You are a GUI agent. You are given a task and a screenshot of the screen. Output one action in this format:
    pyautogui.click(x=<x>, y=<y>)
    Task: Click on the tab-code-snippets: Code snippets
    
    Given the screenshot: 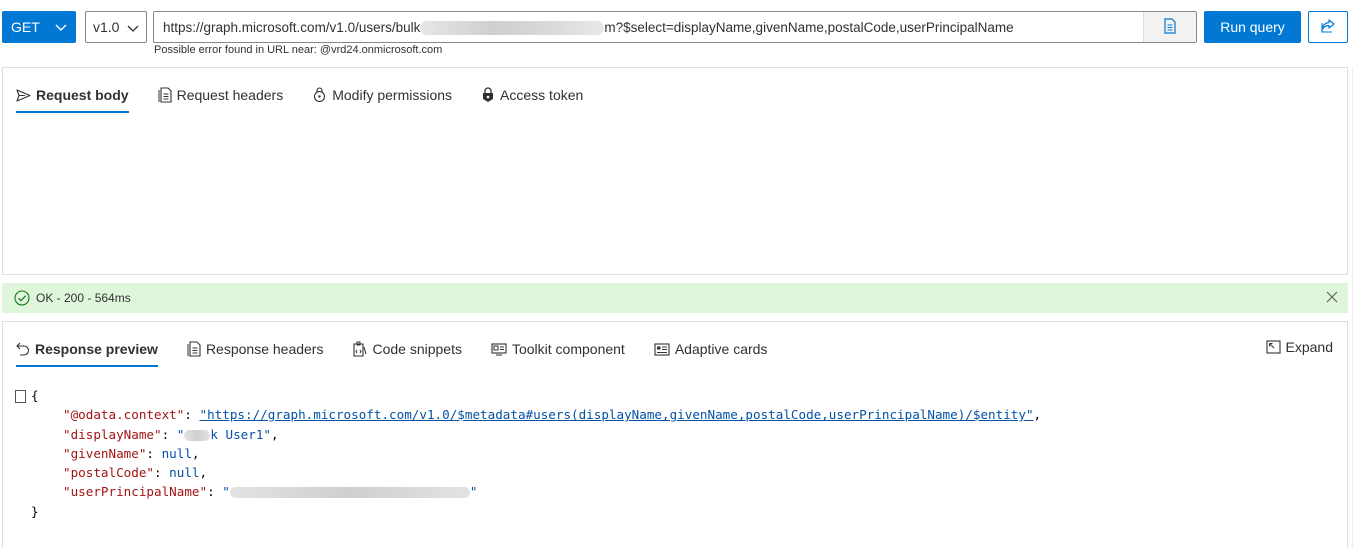 What is the action you would take?
    pyautogui.click(x=407, y=349)
    